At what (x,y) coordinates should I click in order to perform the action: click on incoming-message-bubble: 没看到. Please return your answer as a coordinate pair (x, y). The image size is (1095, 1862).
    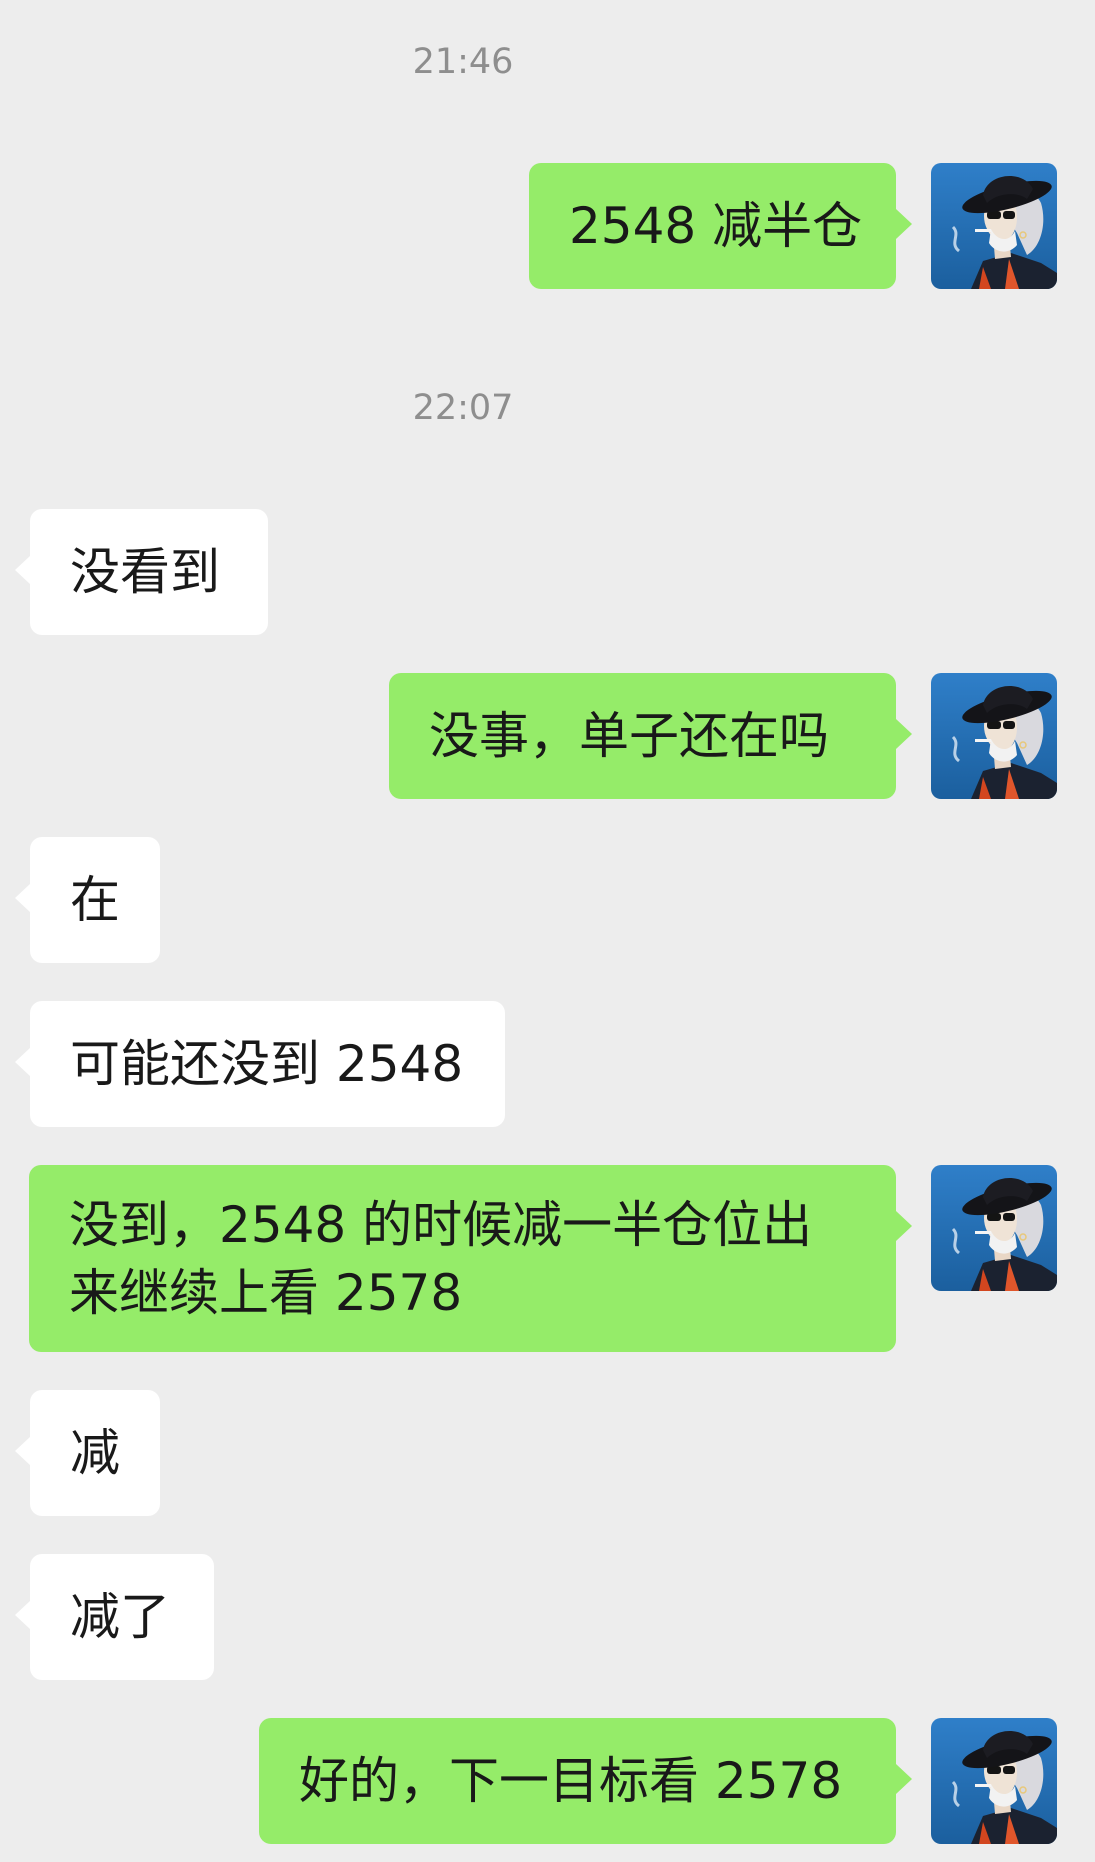
    Looking at the image, I should click on (141, 572).